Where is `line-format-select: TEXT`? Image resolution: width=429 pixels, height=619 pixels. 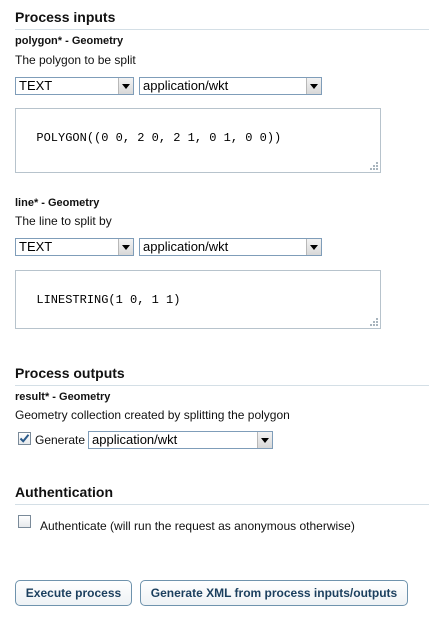
line-format-select: TEXT is located at coordinates (74, 247).